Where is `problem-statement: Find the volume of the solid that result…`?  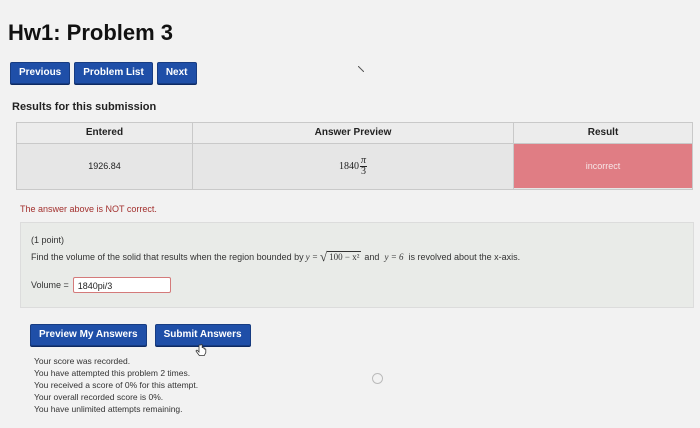
problem-statement: Find the volume of the solid that result… is located at coordinates (276, 256).